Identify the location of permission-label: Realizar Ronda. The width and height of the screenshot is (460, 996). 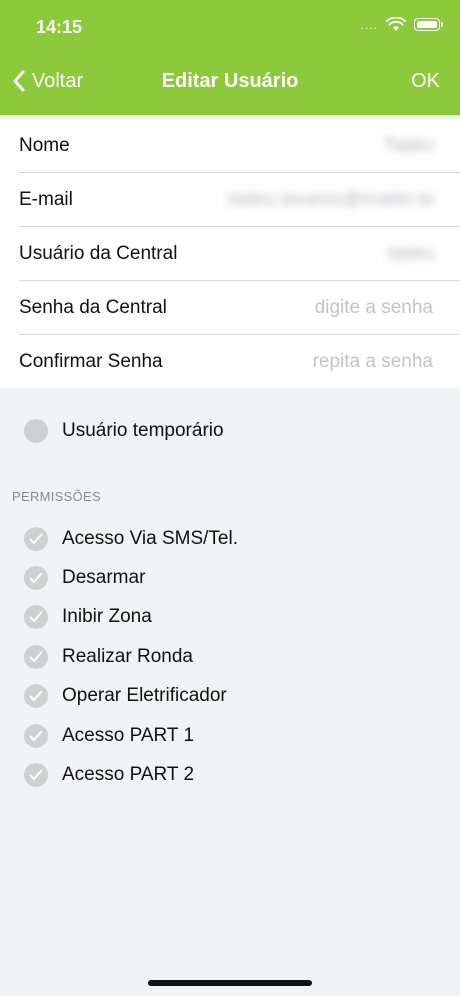
(127, 656).